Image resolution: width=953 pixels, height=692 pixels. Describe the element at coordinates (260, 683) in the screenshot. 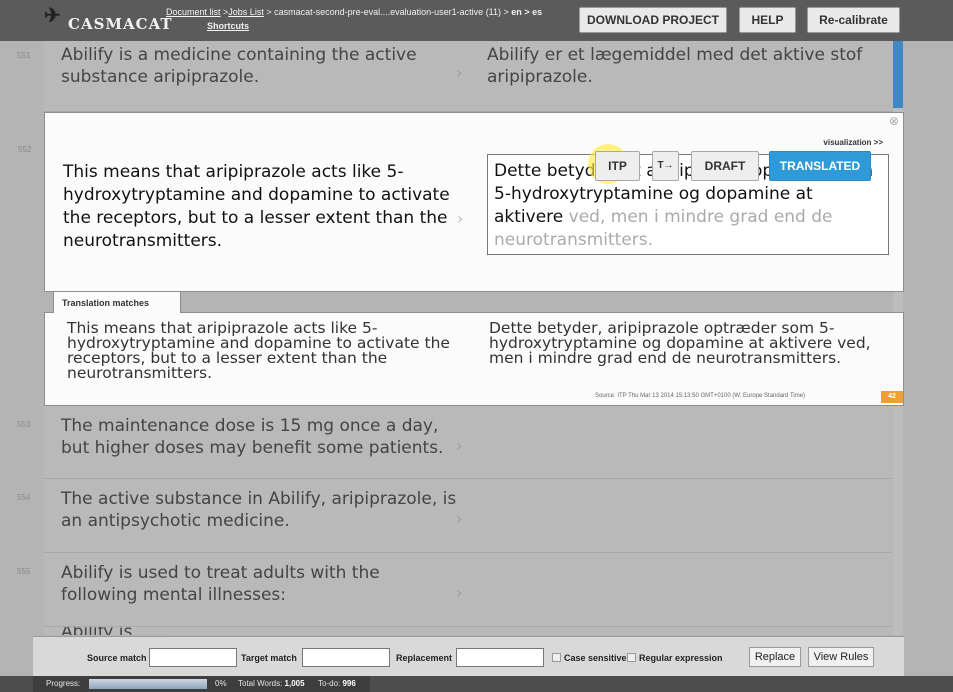

I see `total-words-label: Total Words:` at that location.